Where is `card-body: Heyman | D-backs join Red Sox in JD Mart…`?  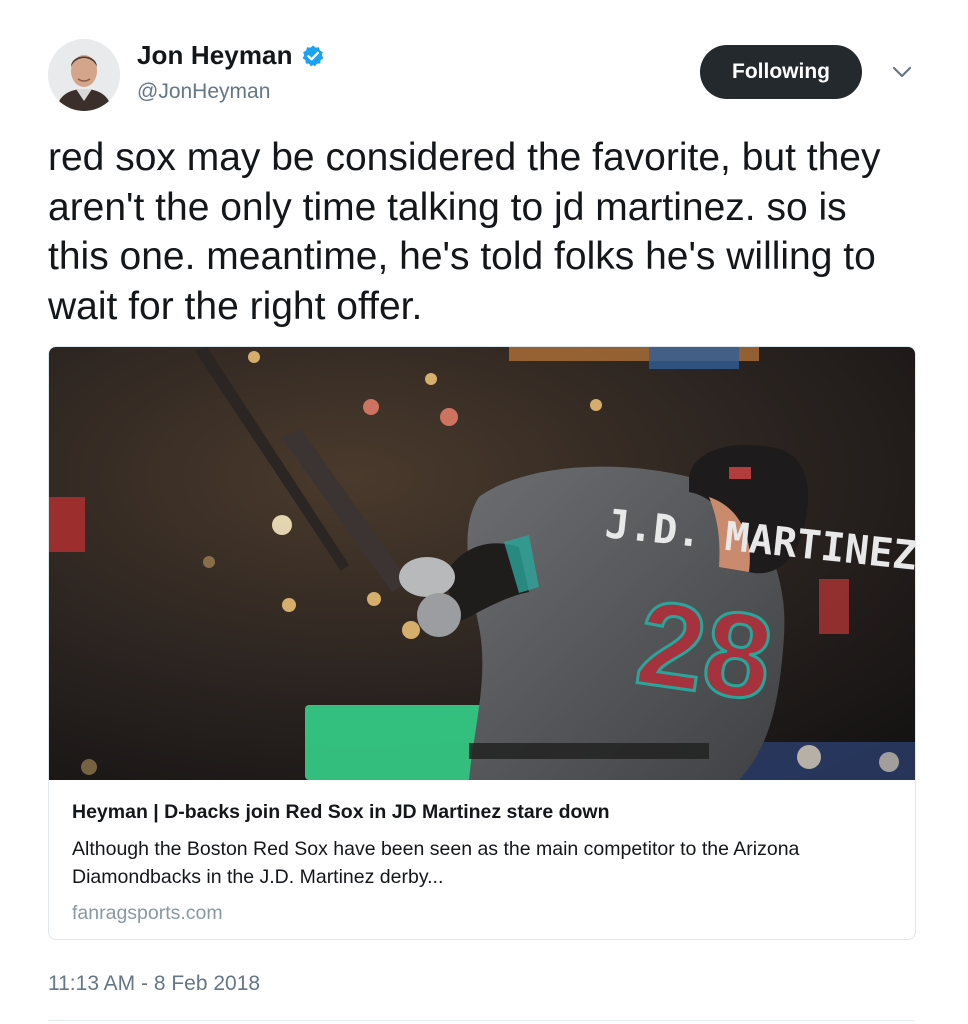 card-body: Heyman | D-backs join Red Sox in JD Mart… is located at coordinates (487, 863).